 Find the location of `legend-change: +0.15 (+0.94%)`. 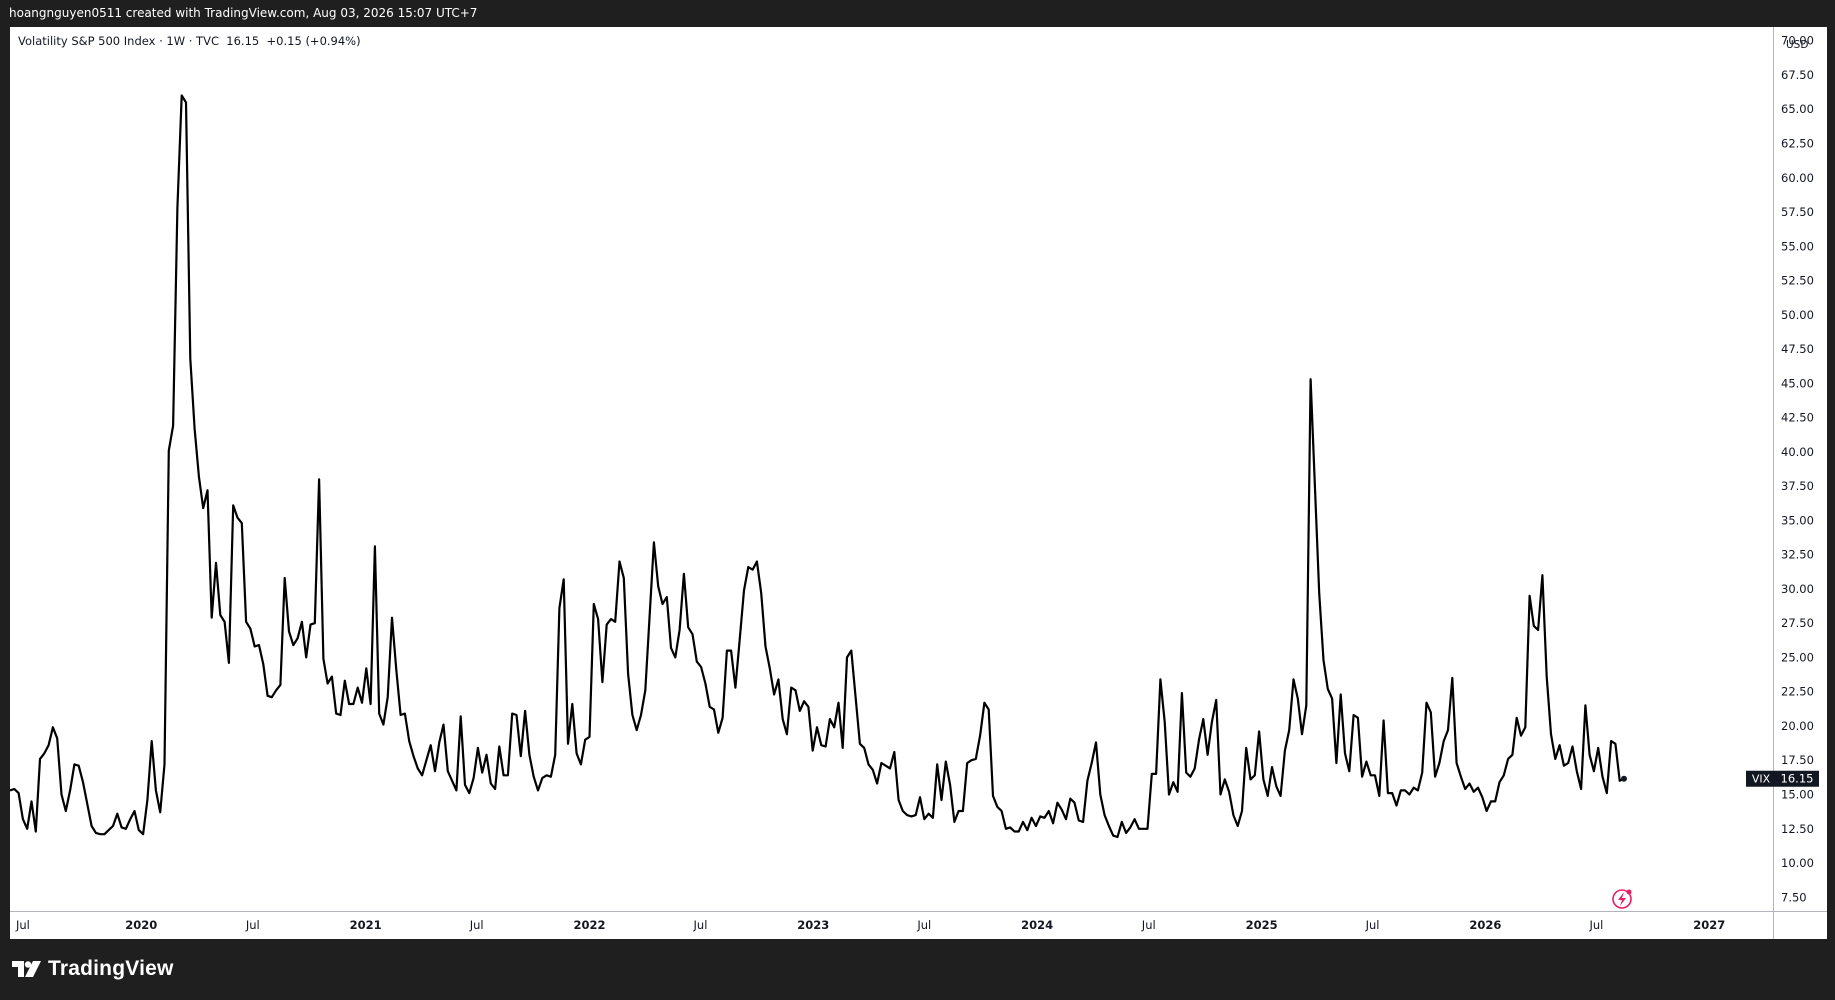

legend-change: +0.15 (+0.94%) is located at coordinates (313, 41).